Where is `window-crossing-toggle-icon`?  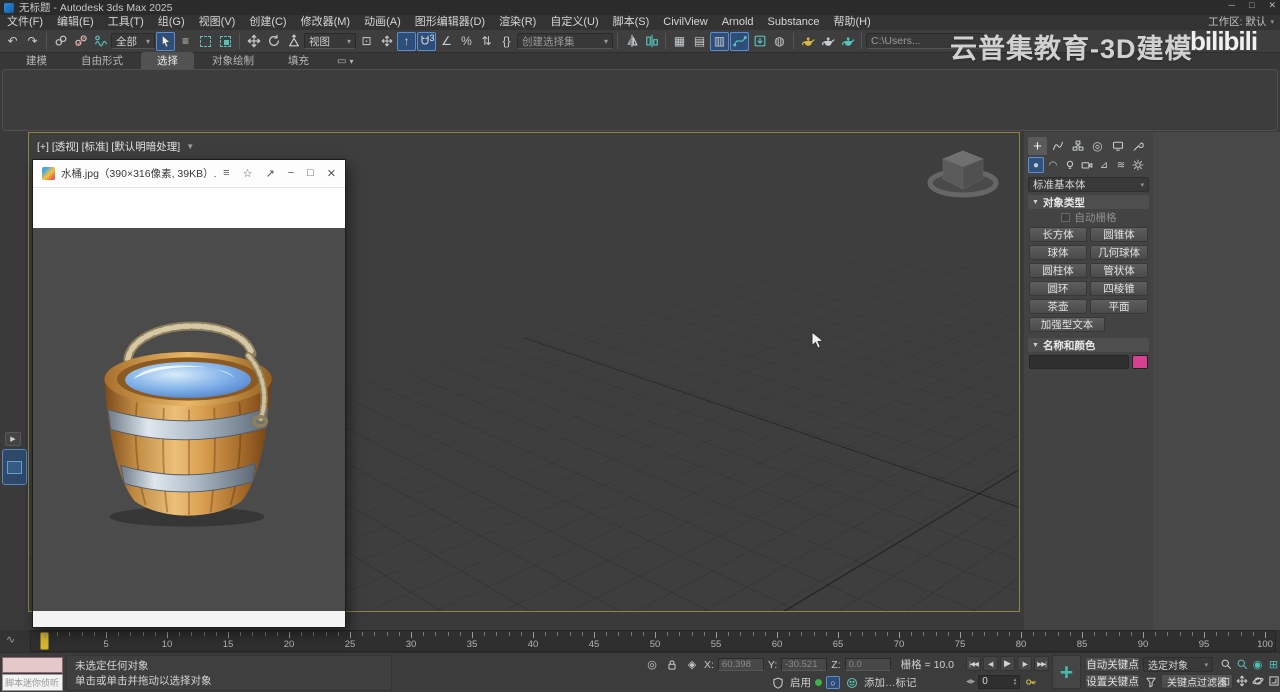
window-crossing-toggle-icon is located at coordinates (225, 41).